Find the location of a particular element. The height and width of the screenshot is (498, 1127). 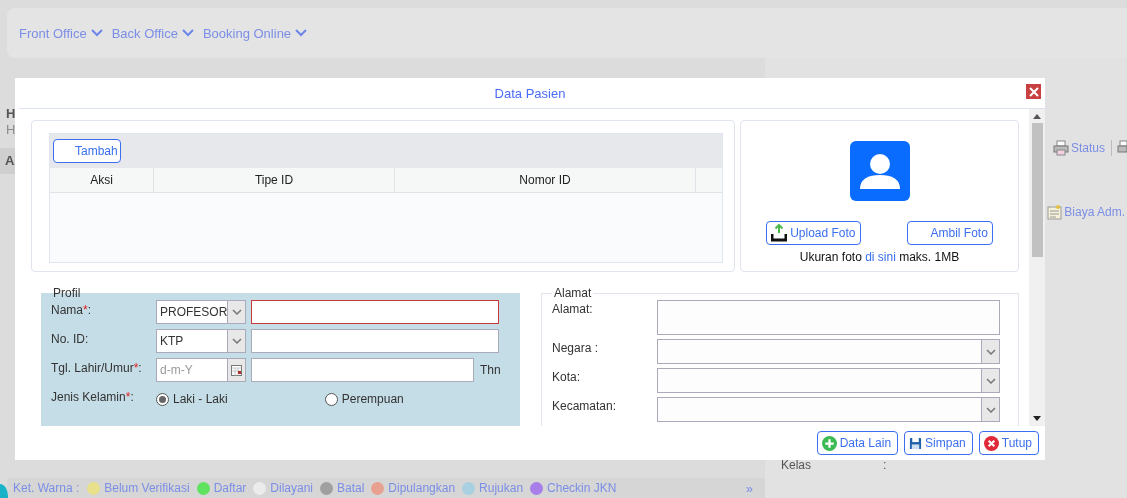

add-data-button: Data Lain is located at coordinates (857, 443).